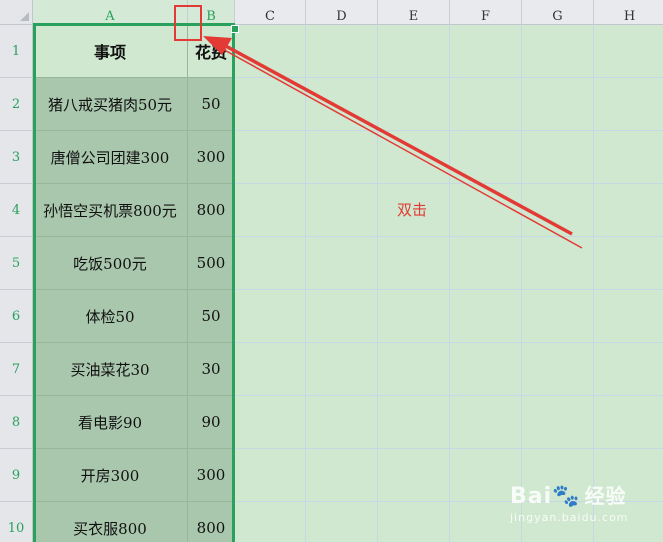  Describe the element at coordinates (342, 12) in the screenshot. I see `column-header-d: D` at that location.